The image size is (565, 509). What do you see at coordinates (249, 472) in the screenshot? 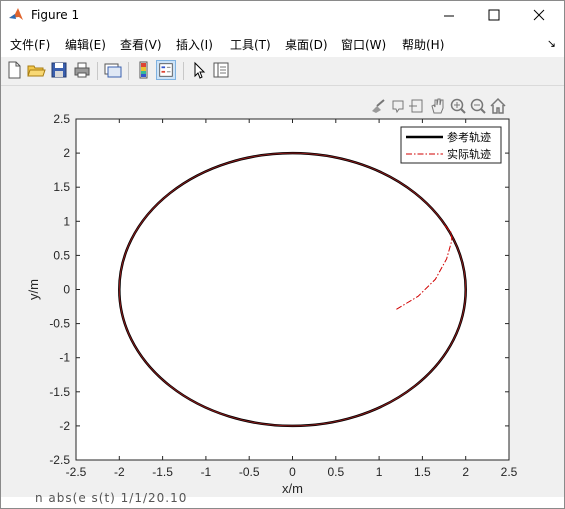
I see `x-tick-label: -0.5` at bounding box center [249, 472].